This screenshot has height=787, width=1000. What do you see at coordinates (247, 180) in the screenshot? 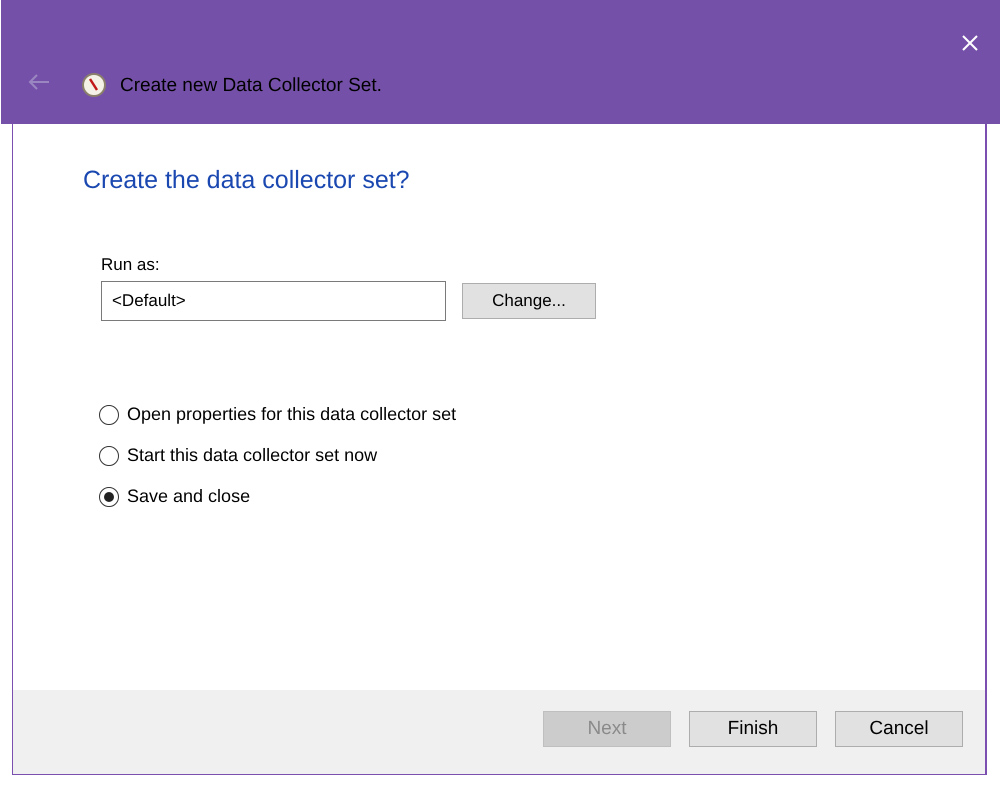
I see `page-heading: Create the data collector set?` at bounding box center [247, 180].